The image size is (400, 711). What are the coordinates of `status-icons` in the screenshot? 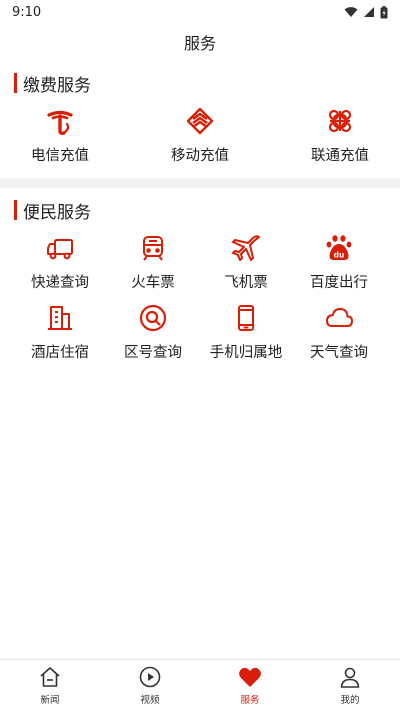 It's located at (366, 12).